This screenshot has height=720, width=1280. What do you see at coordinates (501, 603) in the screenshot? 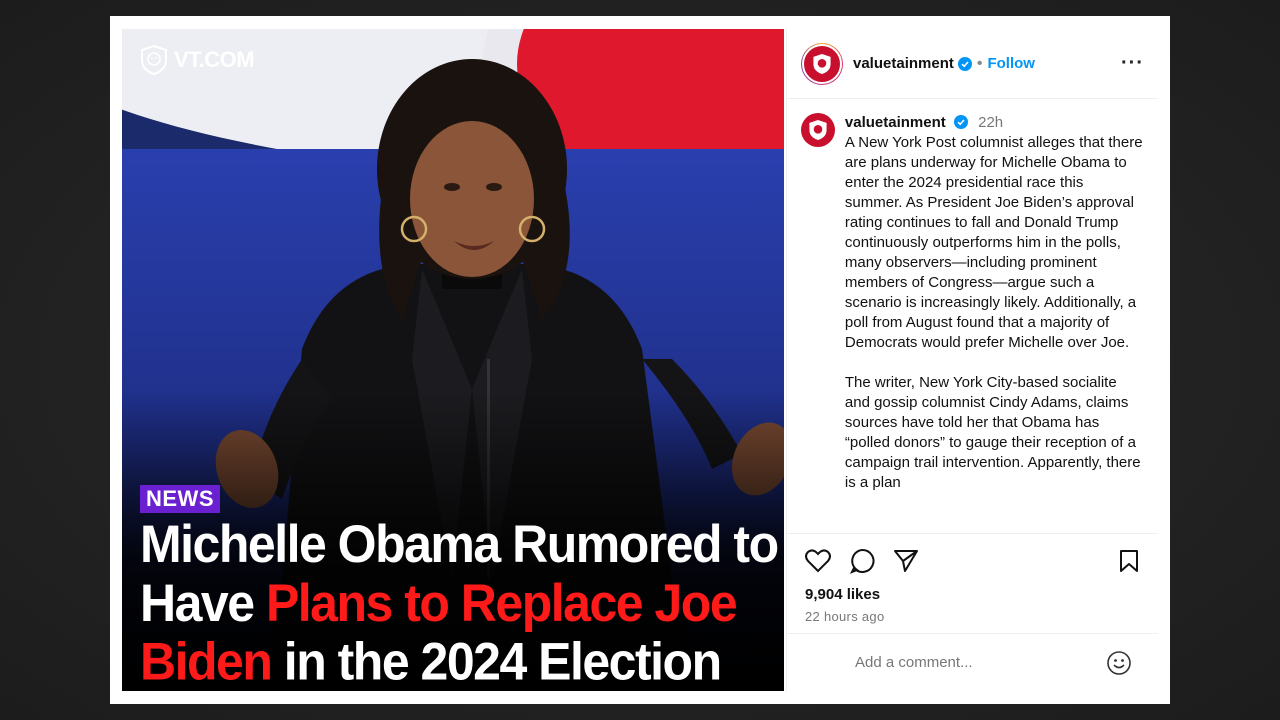
I see `headline-line-2-red: Plans to Replace Joe` at bounding box center [501, 603].